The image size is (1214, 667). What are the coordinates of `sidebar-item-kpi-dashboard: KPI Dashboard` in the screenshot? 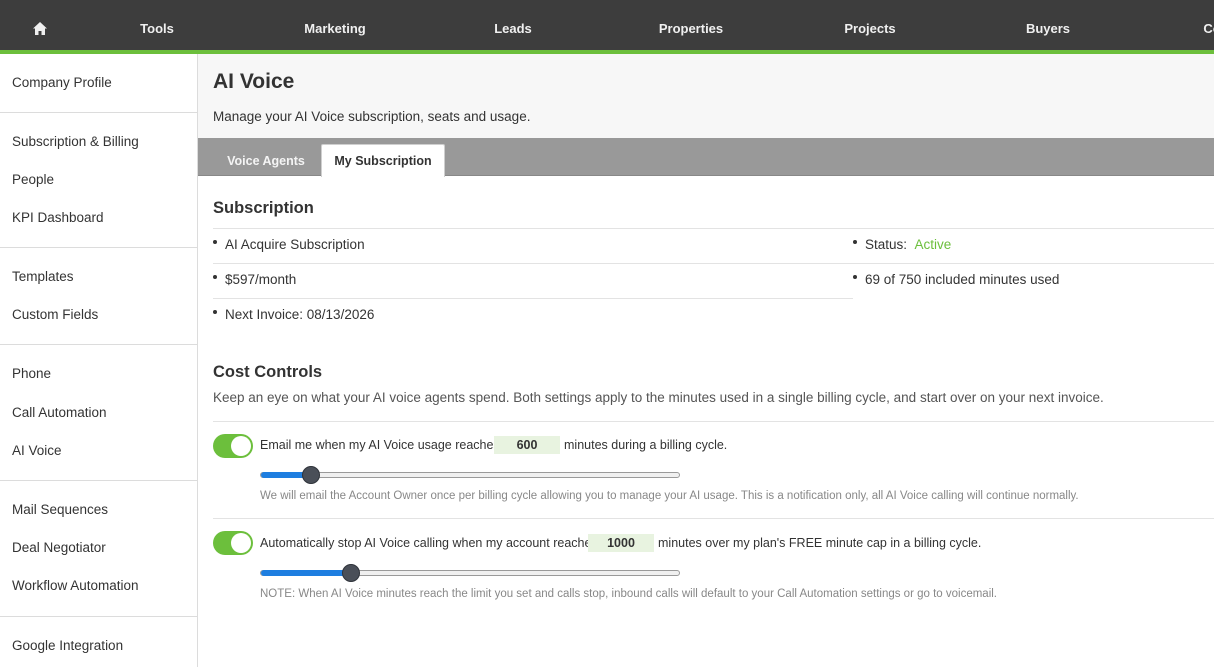 It's located at (58, 217).